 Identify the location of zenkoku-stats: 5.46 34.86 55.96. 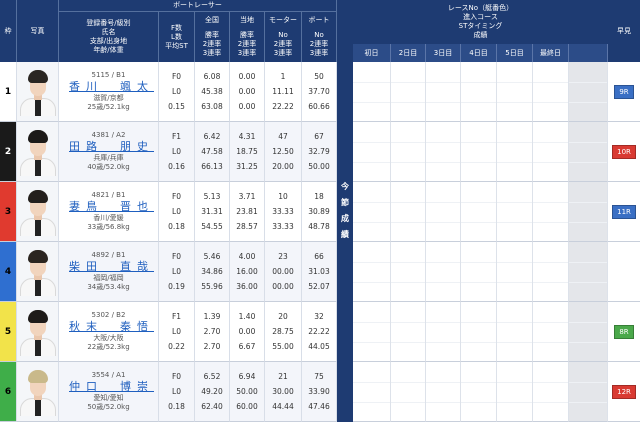
(212, 272).